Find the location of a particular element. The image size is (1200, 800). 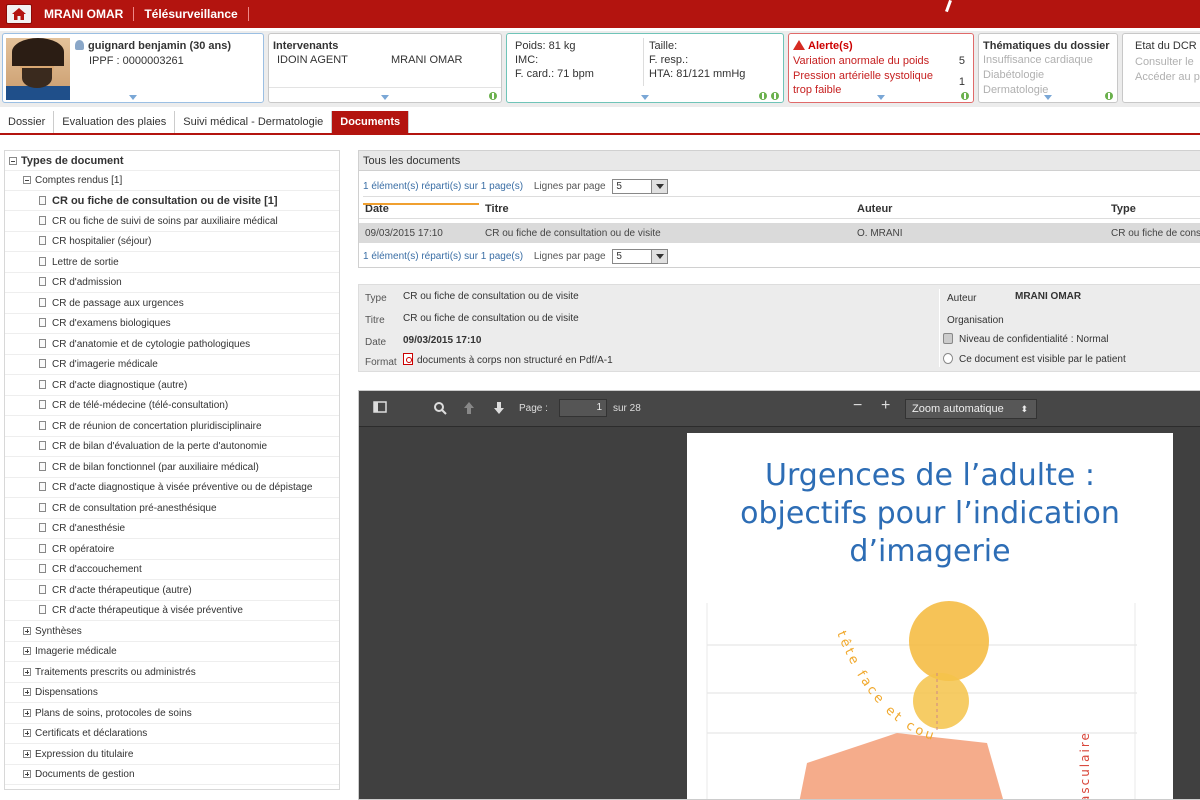

tree-group: Documents de gestion is located at coordinates (172, 775).